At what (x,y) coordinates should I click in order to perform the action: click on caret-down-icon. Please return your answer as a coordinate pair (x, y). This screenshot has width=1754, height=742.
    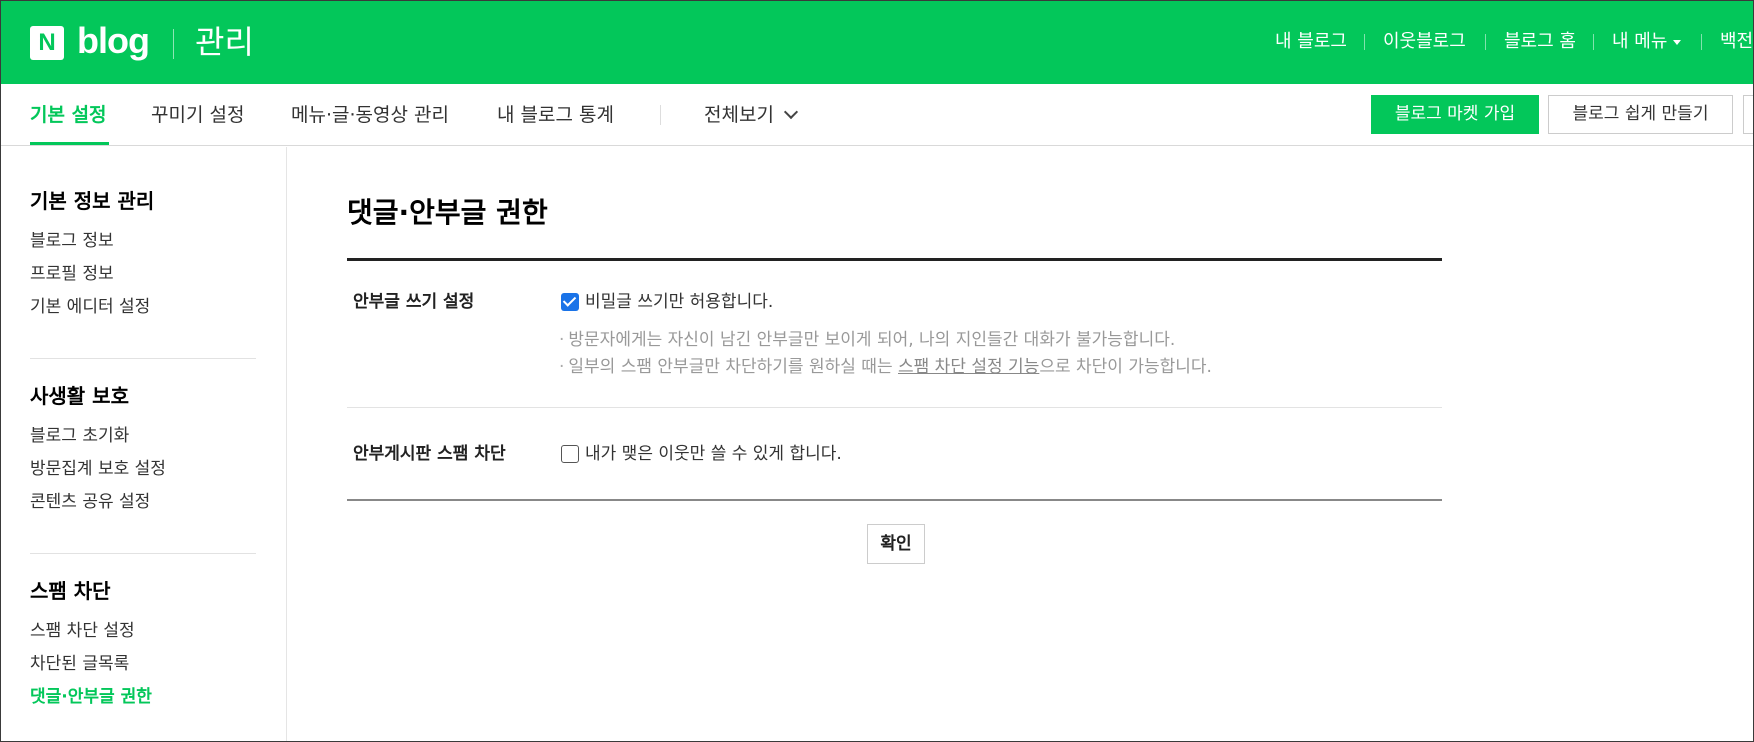
    Looking at the image, I should click on (1677, 42).